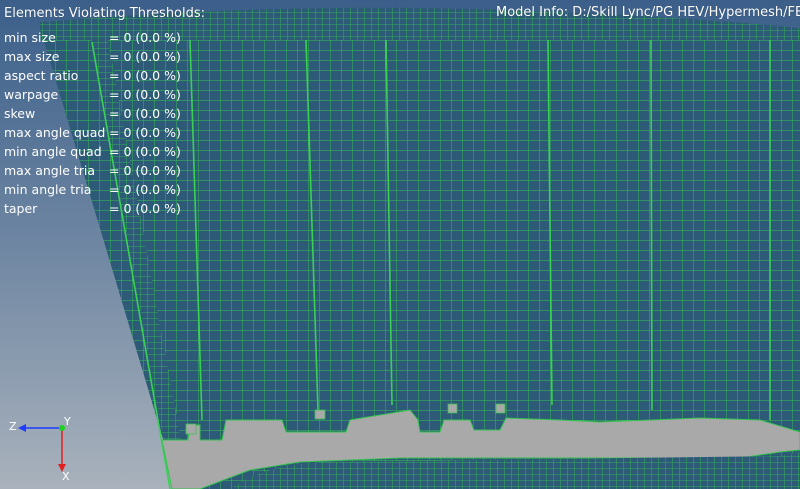  I want to click on check-name: max angle quad, so click(55, 132).